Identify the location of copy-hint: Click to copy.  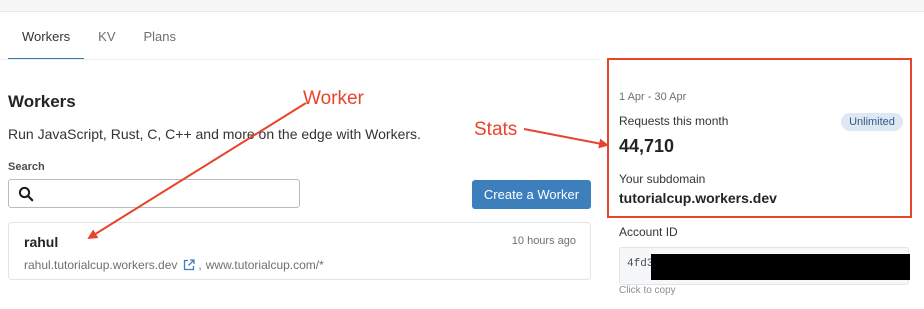
(647, 290).